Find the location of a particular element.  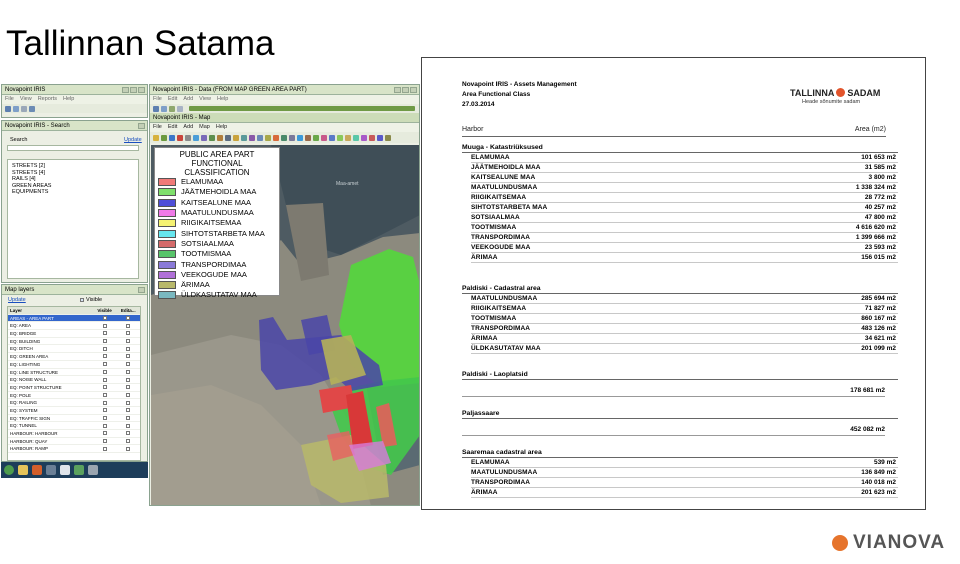

layer-row: EQ: LINE STRUCTURE is located at coordinates (74, 373).